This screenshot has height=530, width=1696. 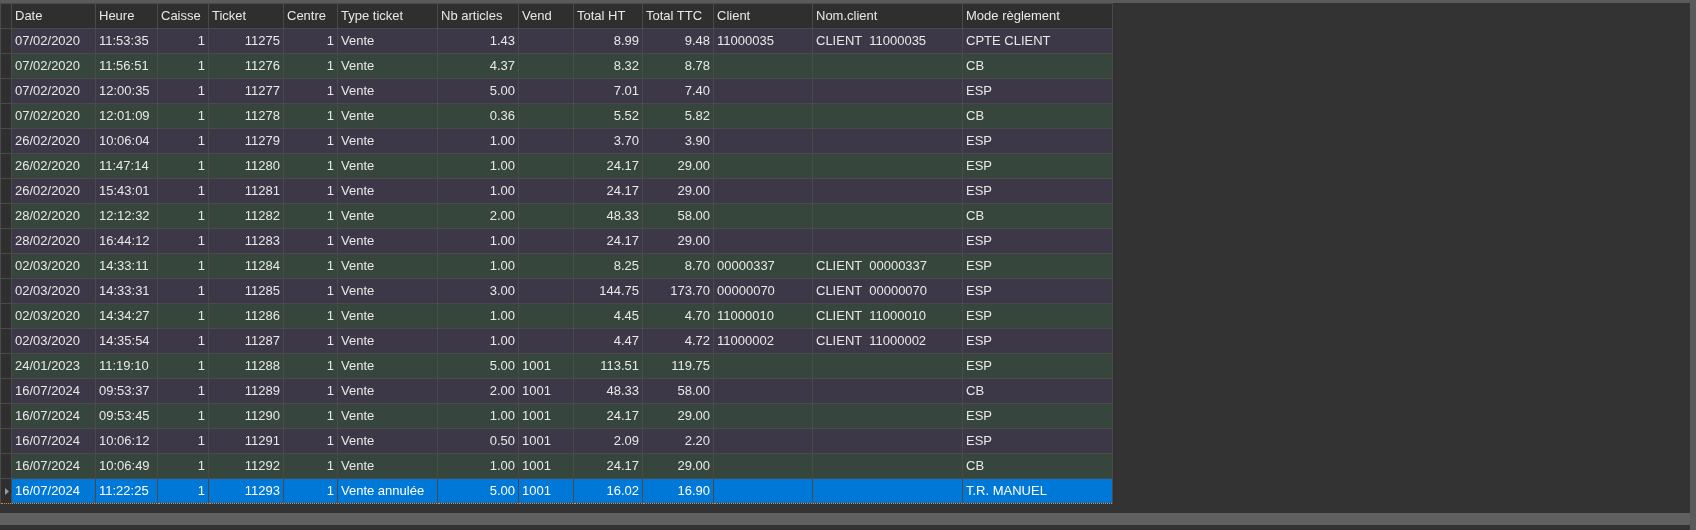 I want to click on table-cell: 11000035, so click(x=763, y=41).